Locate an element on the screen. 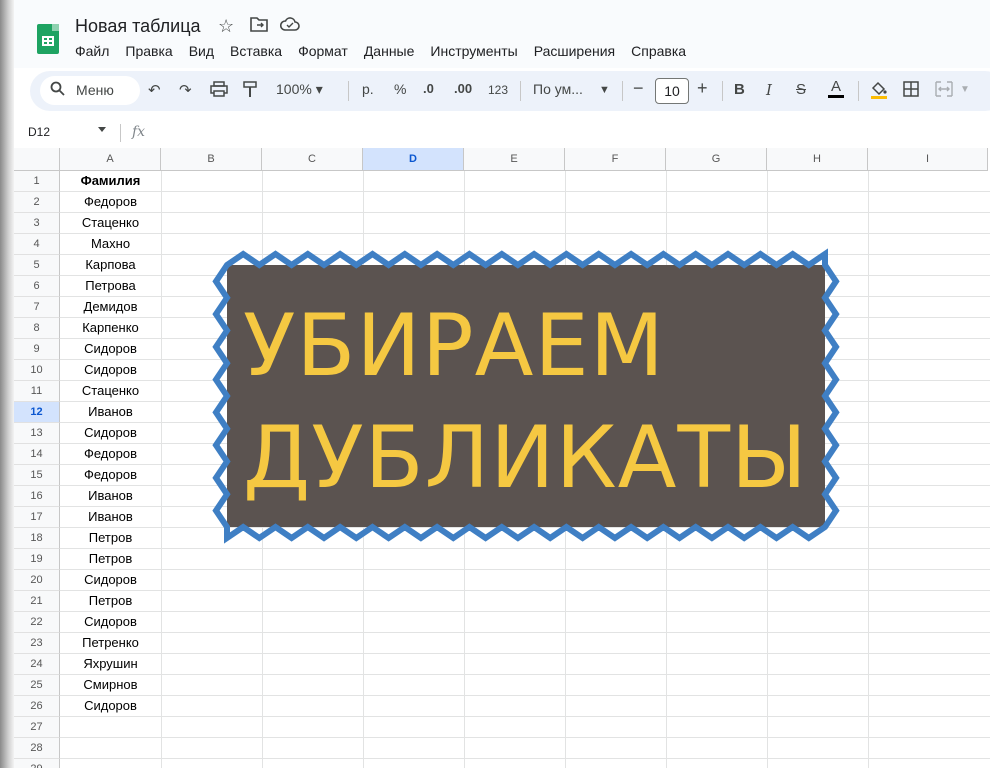 The image size is (990, 768). document-title: Новая таблица is located at coordinates (138, 26).